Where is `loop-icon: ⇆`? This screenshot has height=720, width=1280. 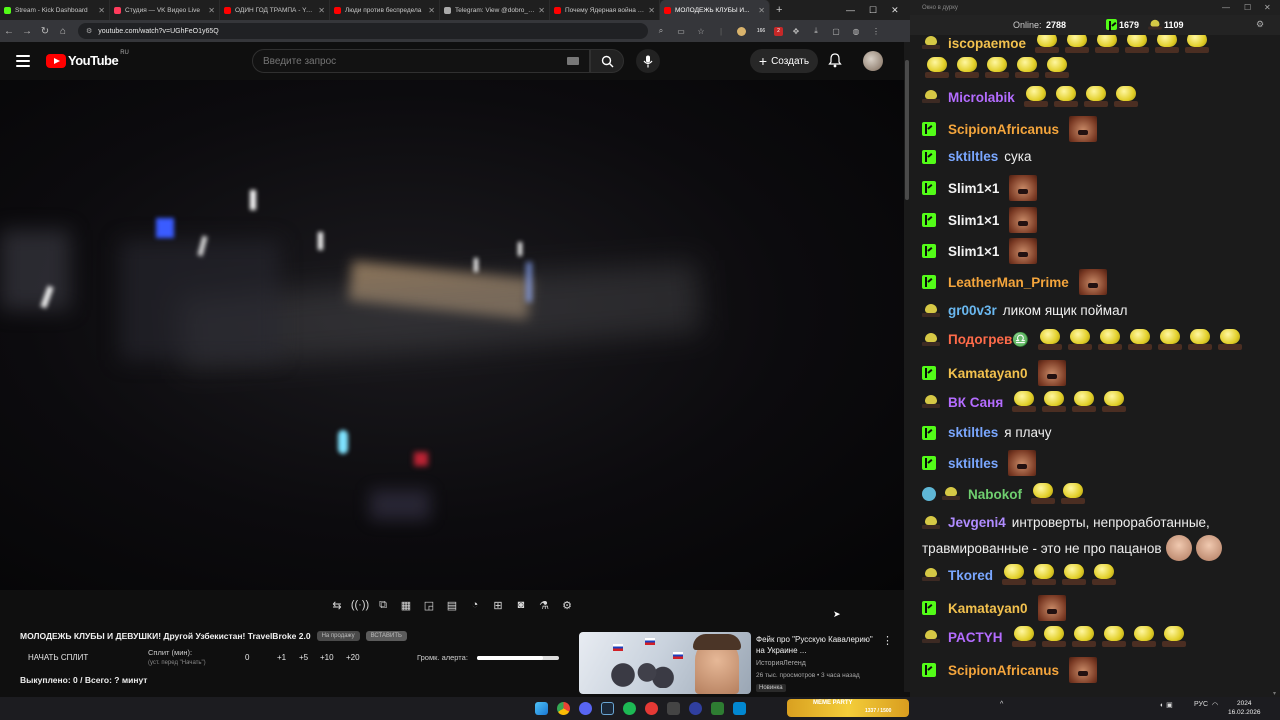 loop-icon: ⇆ is located at coordinates (337, 605).